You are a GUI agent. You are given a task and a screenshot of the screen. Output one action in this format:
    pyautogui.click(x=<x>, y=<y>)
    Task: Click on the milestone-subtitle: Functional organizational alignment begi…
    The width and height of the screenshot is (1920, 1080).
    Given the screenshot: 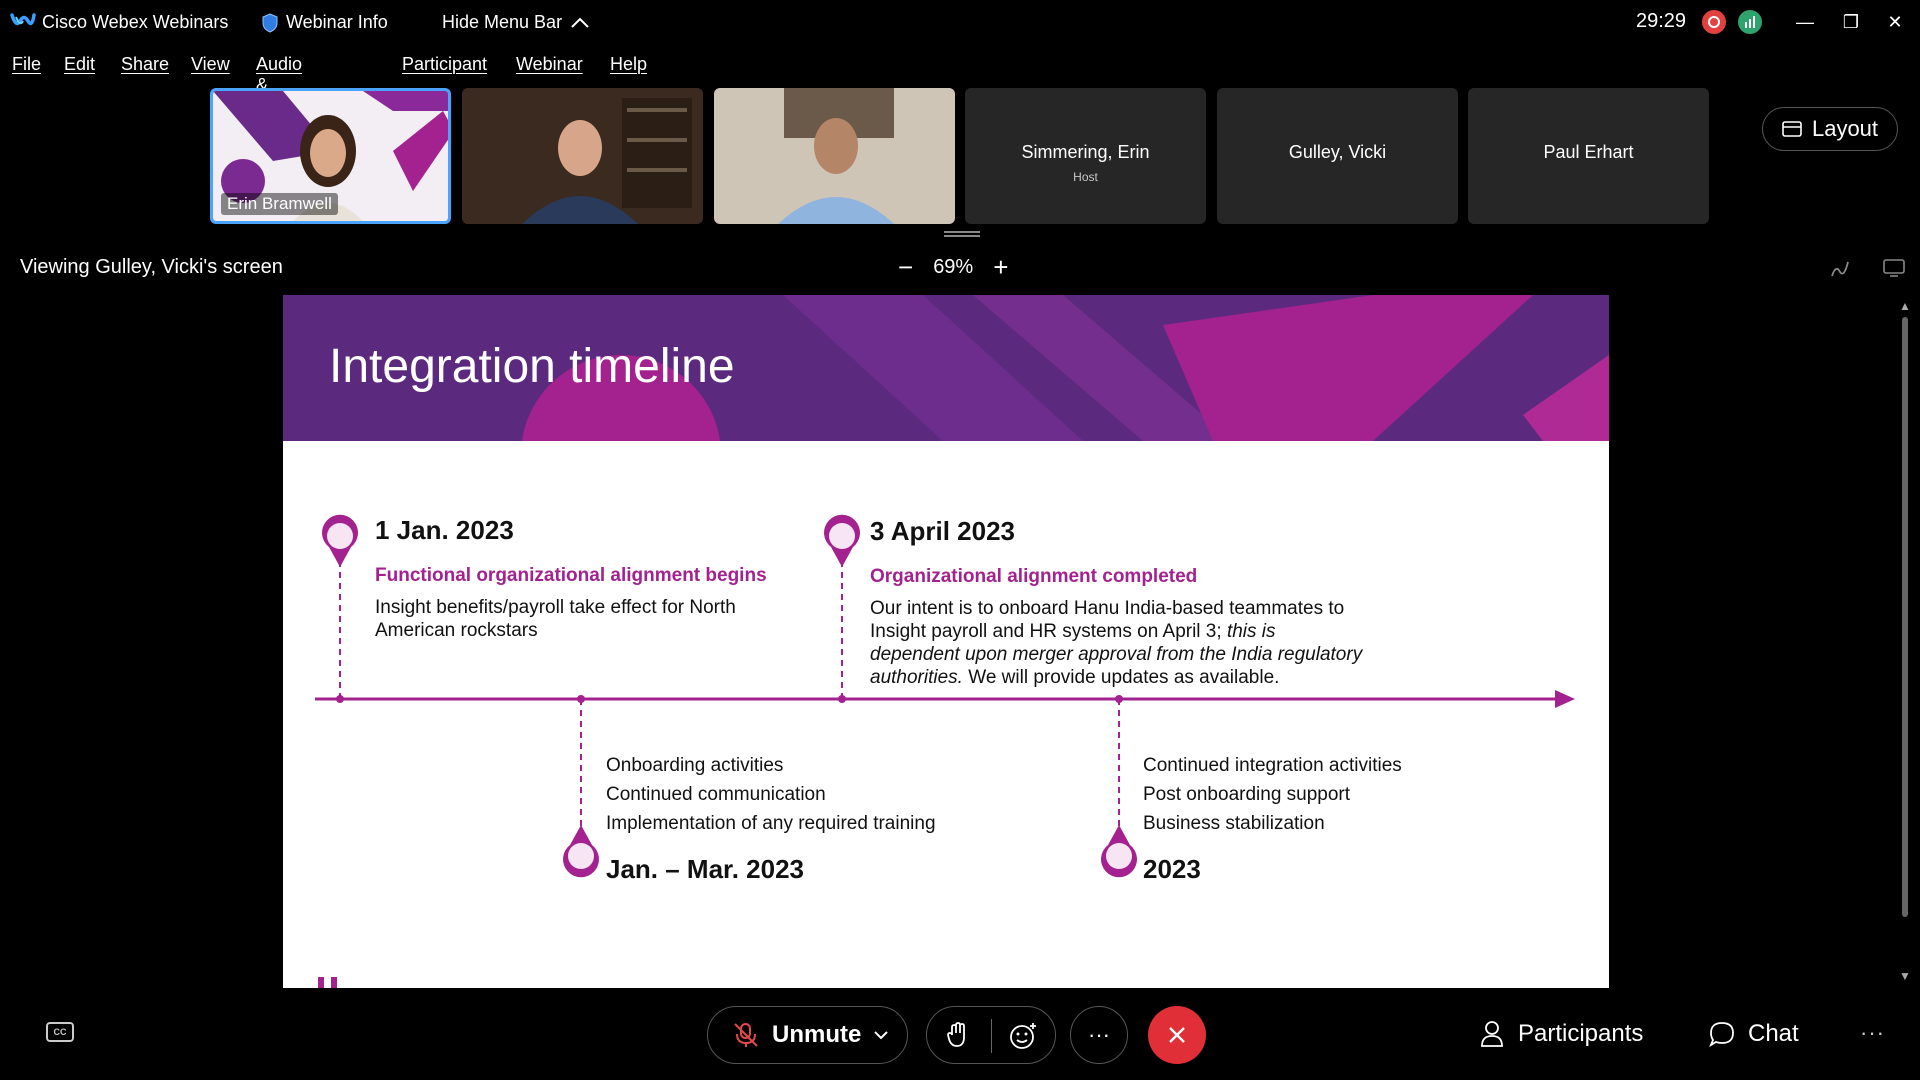 What is the action you would take?
    pyautogui.click(x=571, y=575)
    